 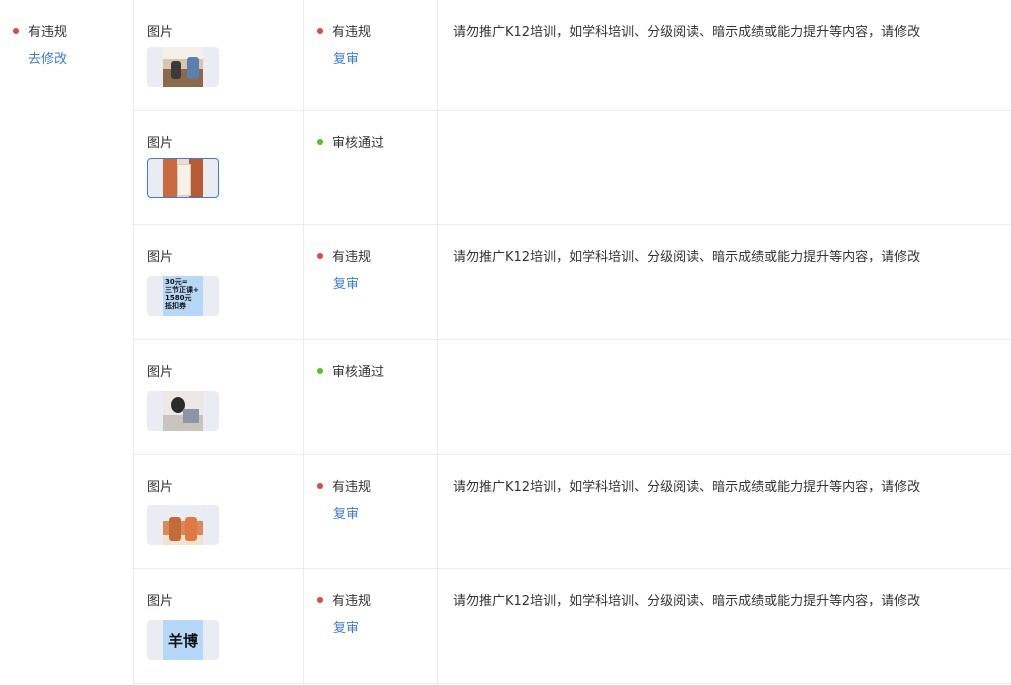 What do you see at coordinates (47, 57) in the screenshot?
I see `go-modify-link: 去修改` at bounding box center [47, 57].